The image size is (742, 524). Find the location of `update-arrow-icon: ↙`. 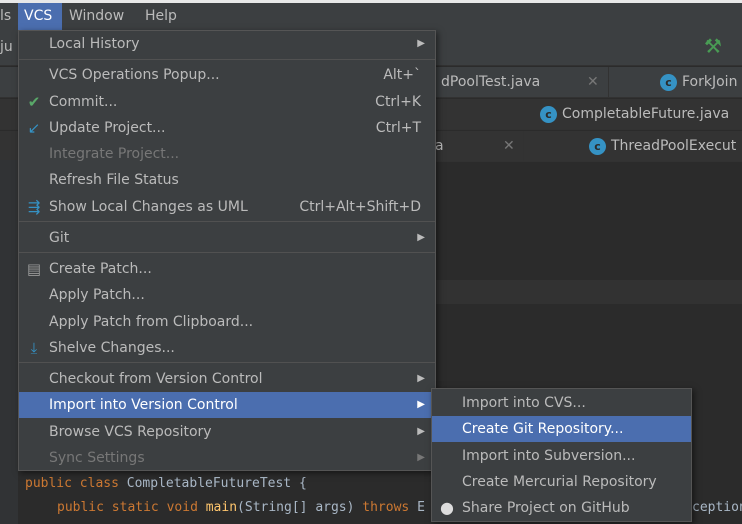

update-arrow-icon: ↙ is located at coordinates (34, 128).